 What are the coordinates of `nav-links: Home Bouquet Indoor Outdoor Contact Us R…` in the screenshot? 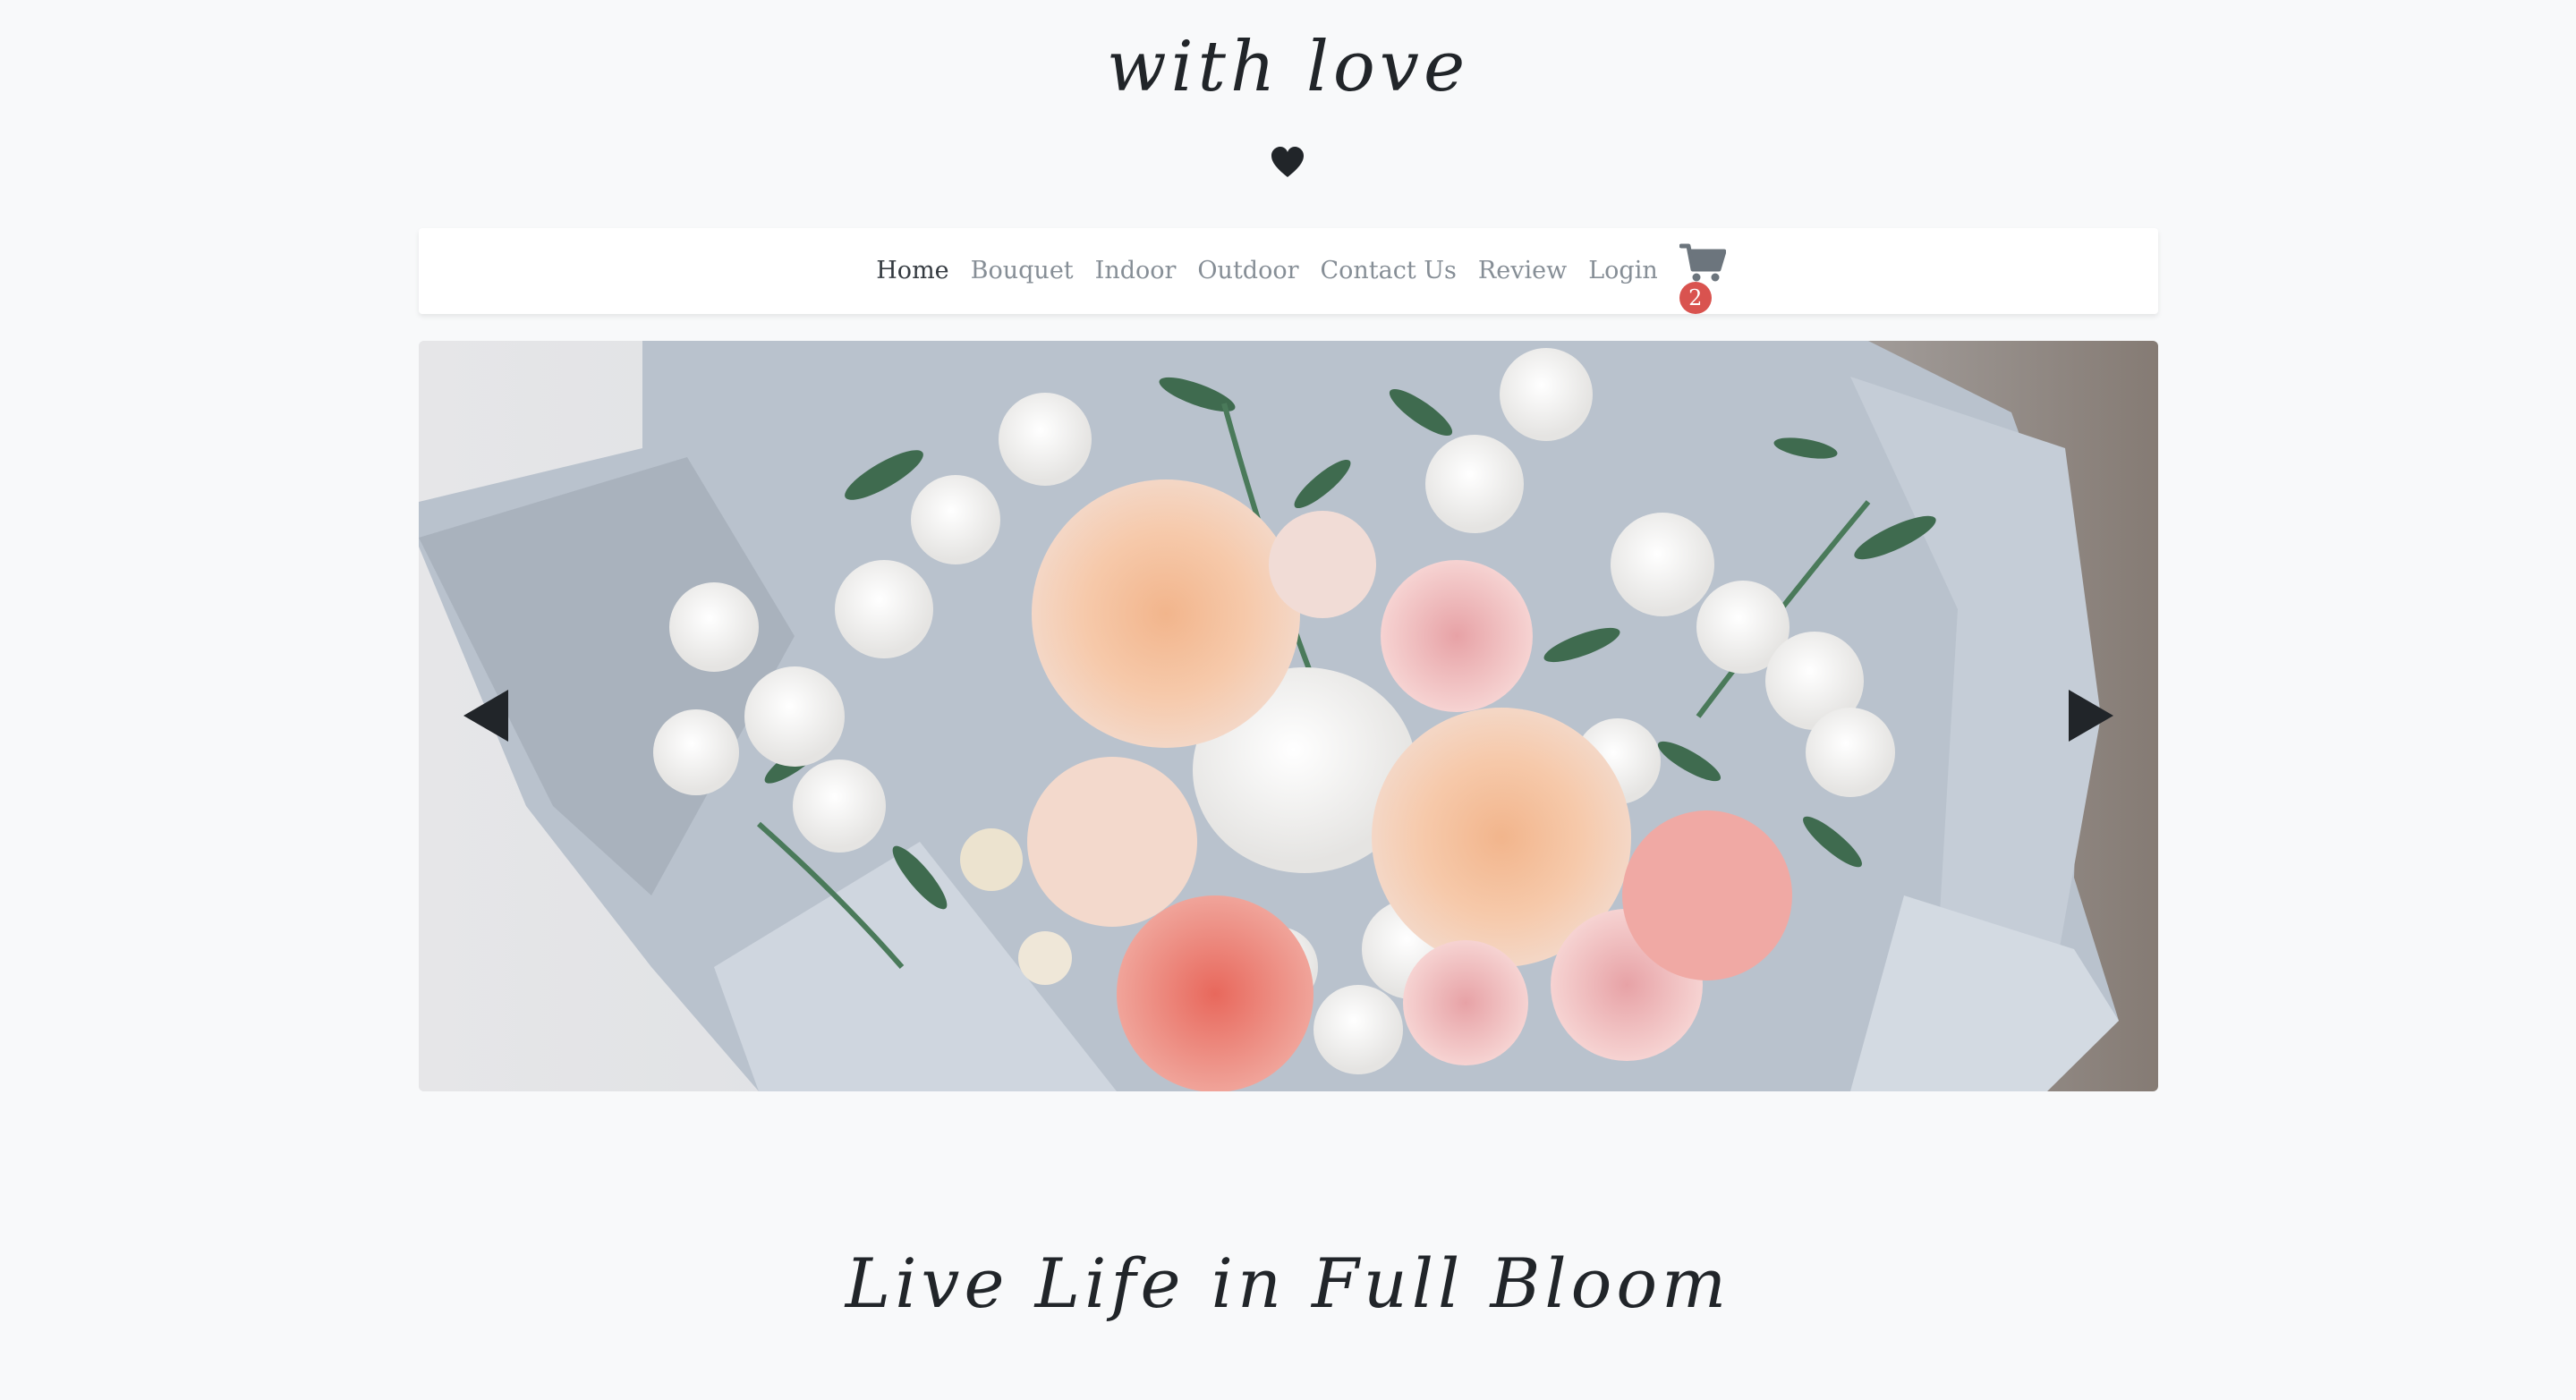 It's located at (1288, 271).